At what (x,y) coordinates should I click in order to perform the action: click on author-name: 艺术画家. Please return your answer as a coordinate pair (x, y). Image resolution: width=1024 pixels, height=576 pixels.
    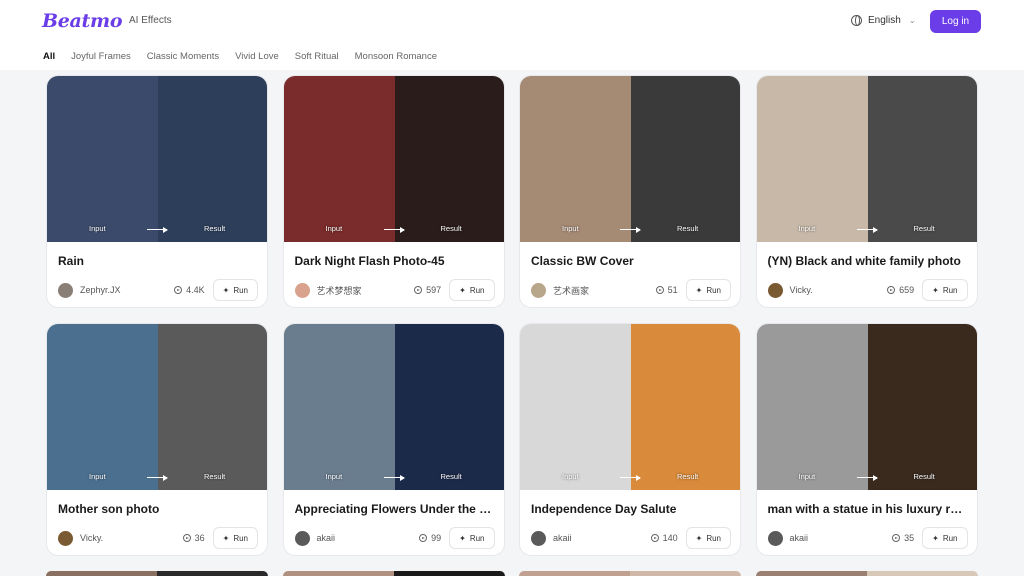
    Looking at the image, I should click on (604, 290).